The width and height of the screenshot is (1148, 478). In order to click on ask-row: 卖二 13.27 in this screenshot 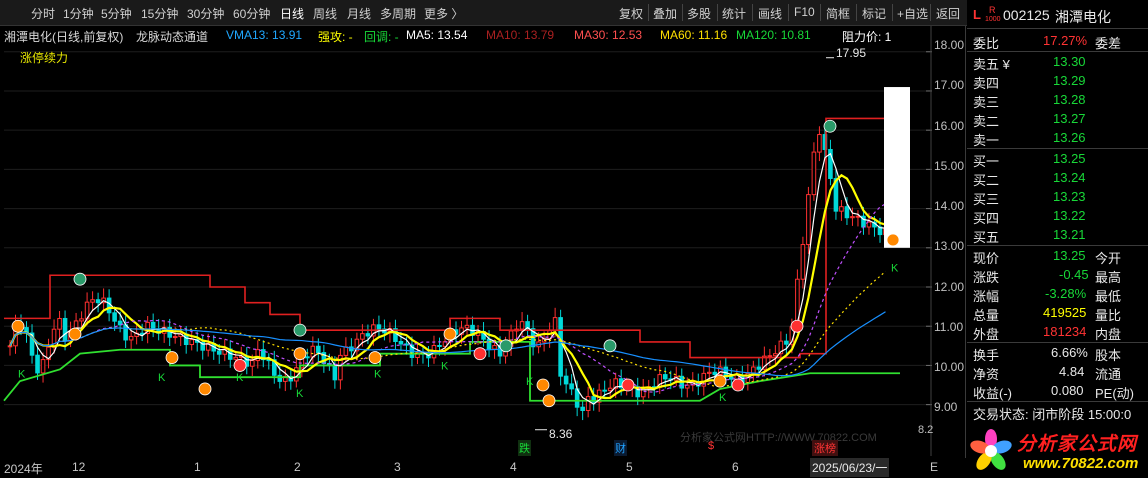, I will do `click(1058, 119)`.